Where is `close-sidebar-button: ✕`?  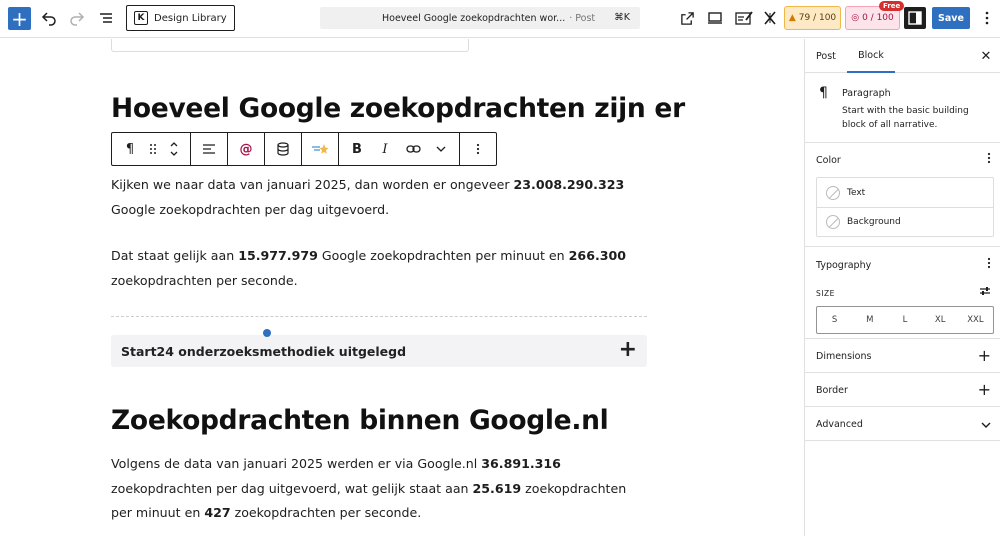
close-sidebar-button: ✕ is located at coordinates (986, 56).